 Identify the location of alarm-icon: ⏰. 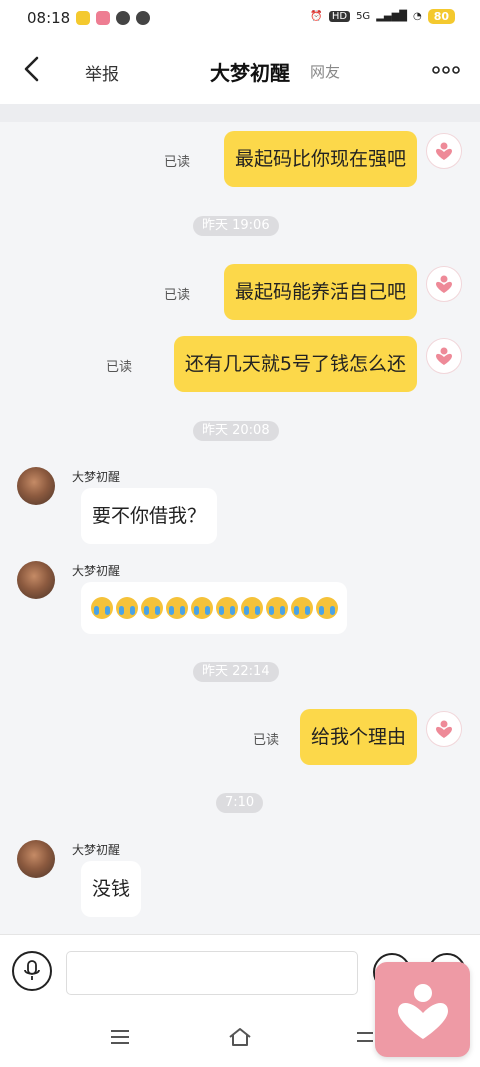
(316, 16).